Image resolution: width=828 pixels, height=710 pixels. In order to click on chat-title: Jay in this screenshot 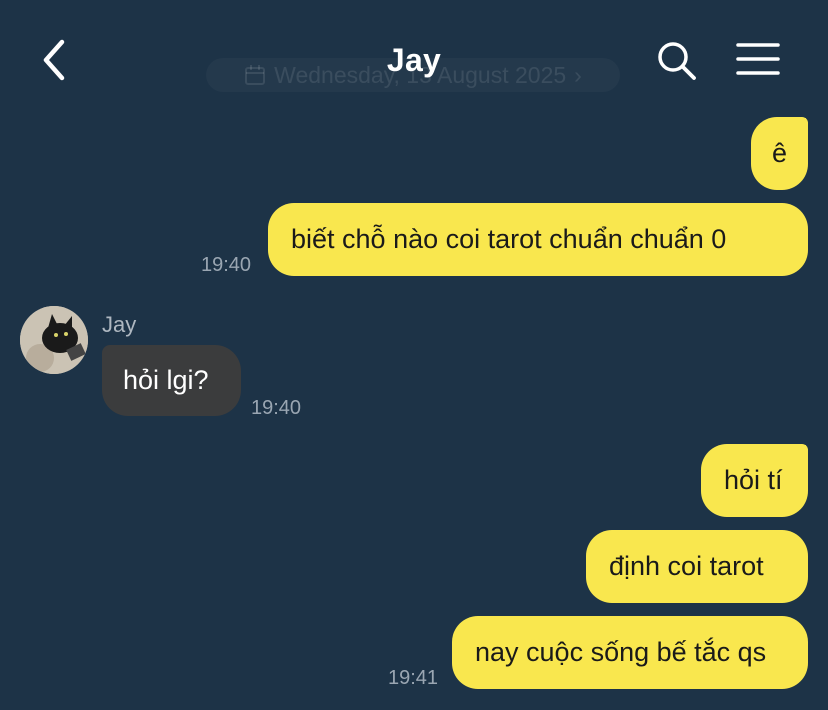, I will do `click(414, 60)`.